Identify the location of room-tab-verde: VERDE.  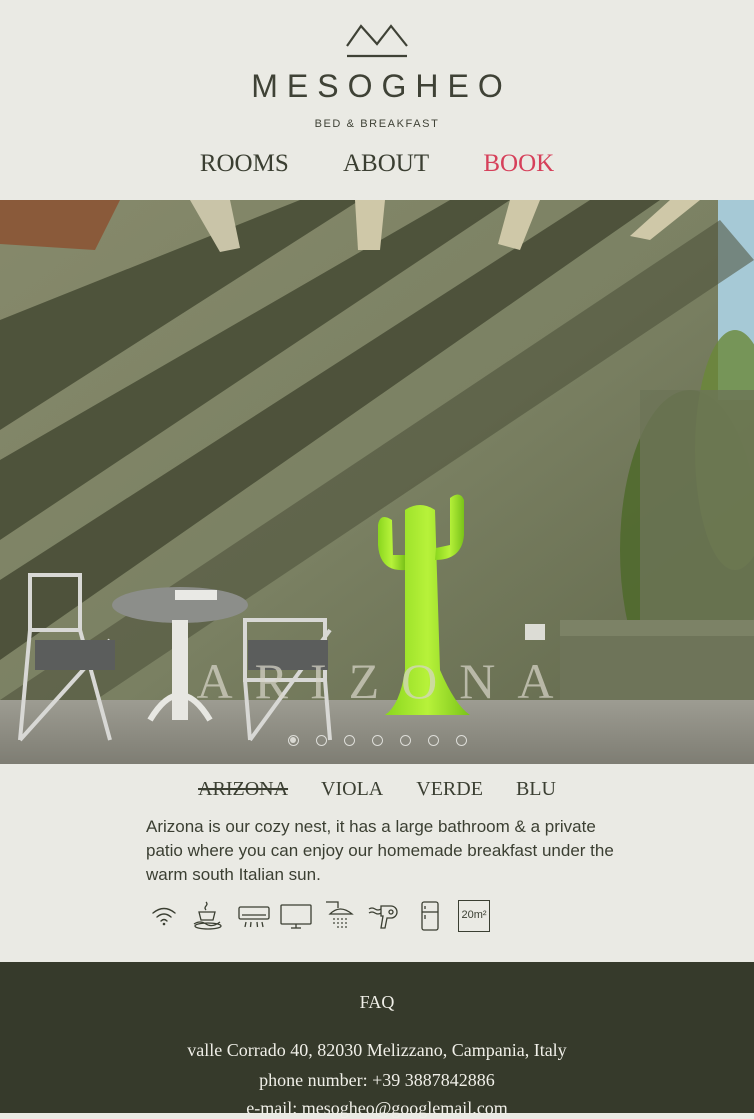
(449, 789).